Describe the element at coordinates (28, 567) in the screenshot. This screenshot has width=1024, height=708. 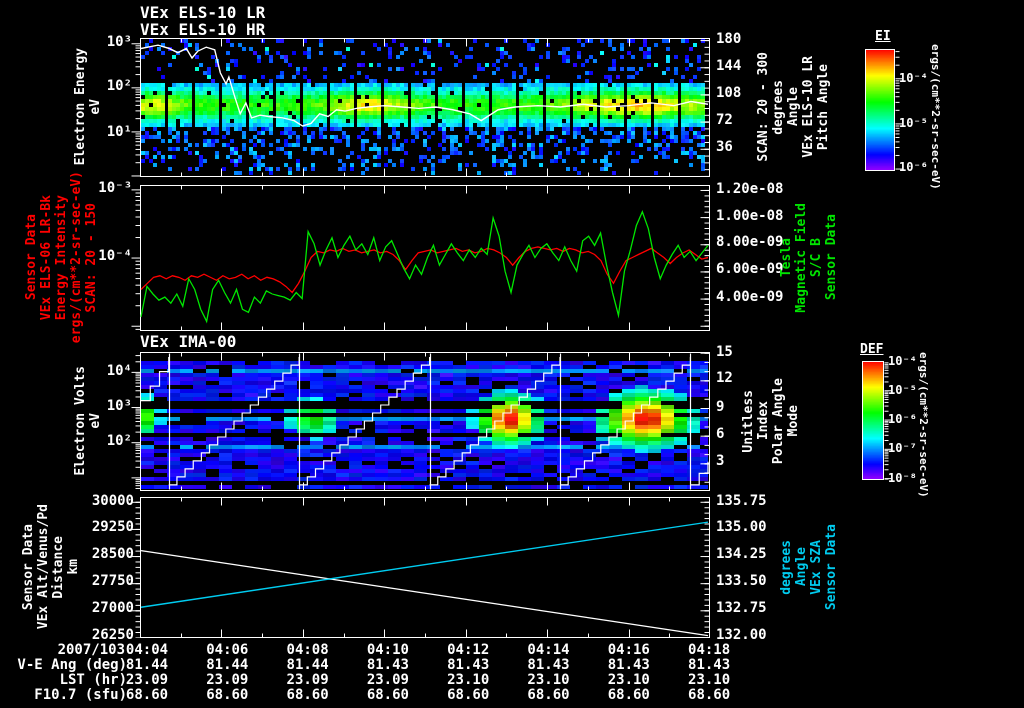
I see `p4-left-label-line: Sensor Data` at that location.